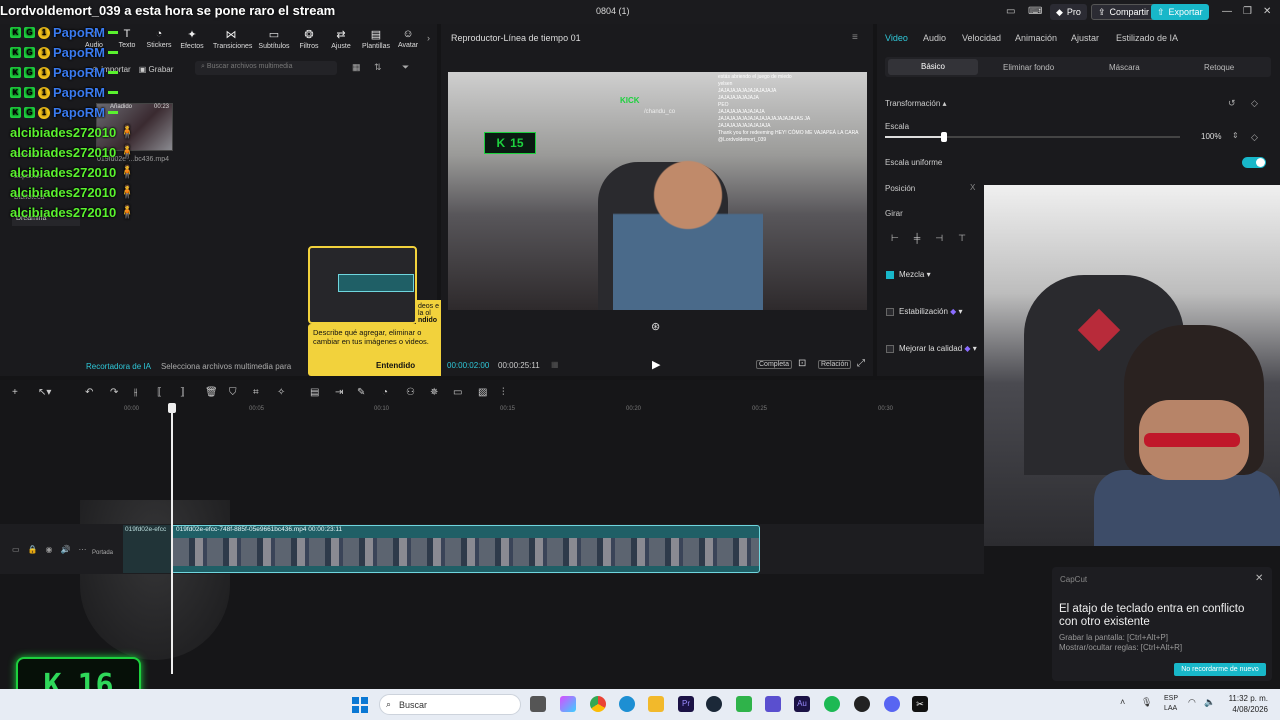 This screenshot has width=1280, height=720. What do you see at coordinates (1192, 702) in the screenshot?
I see `wifi-icon: ◠` at bounding box center [1192, 702].